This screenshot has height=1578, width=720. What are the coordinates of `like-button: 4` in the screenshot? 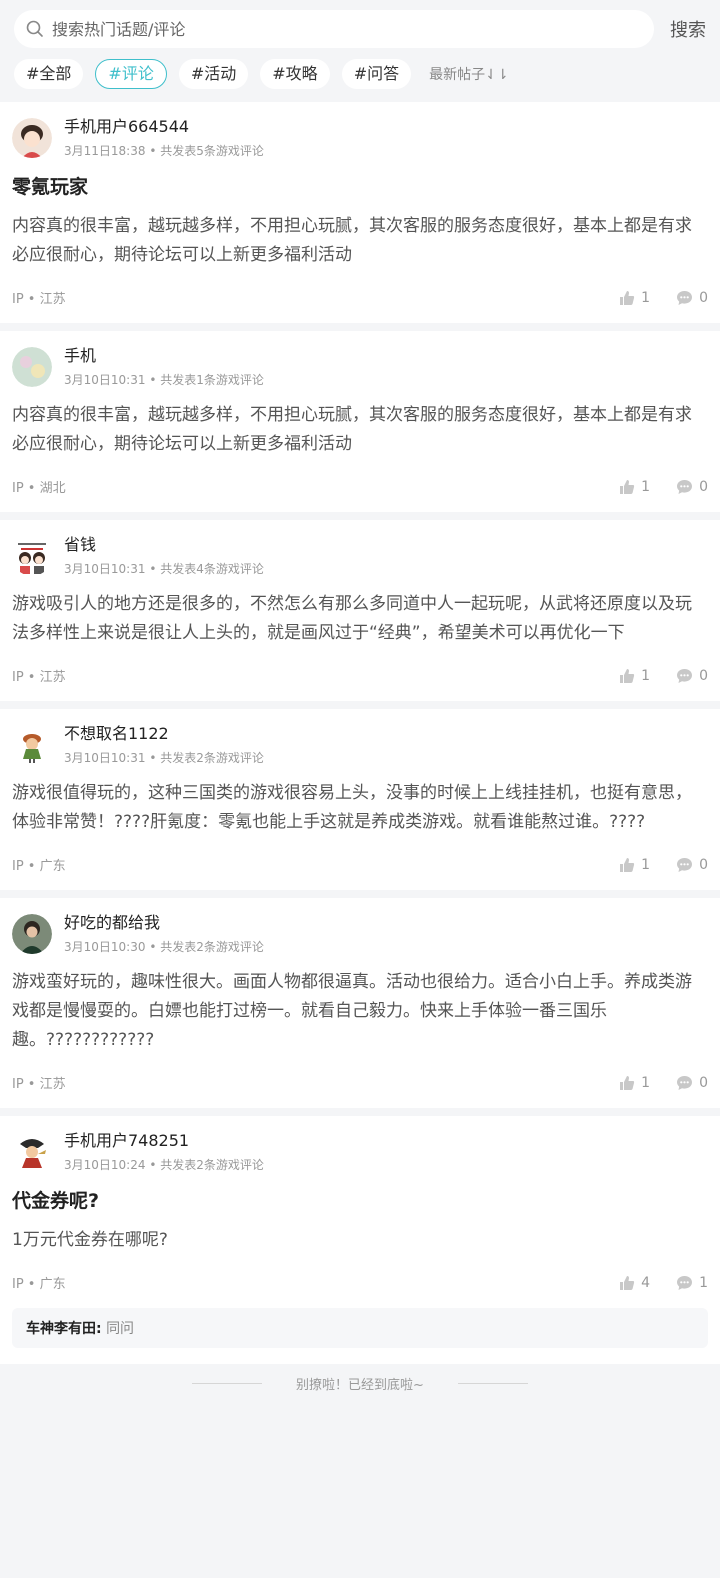 It's located at (634, 1283).